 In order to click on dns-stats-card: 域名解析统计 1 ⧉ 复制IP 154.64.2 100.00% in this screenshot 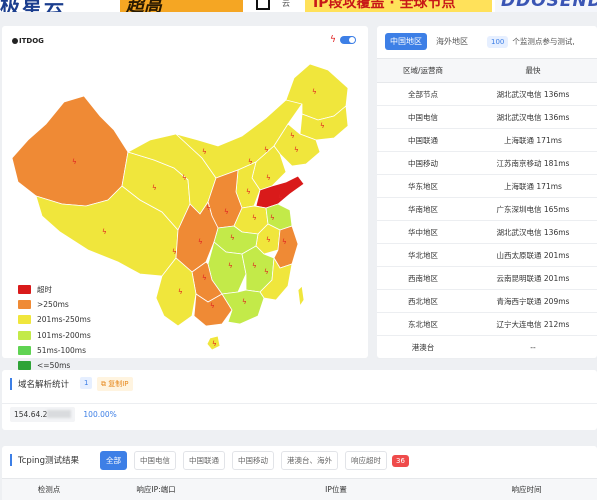, I will do `click(299, 400)`.